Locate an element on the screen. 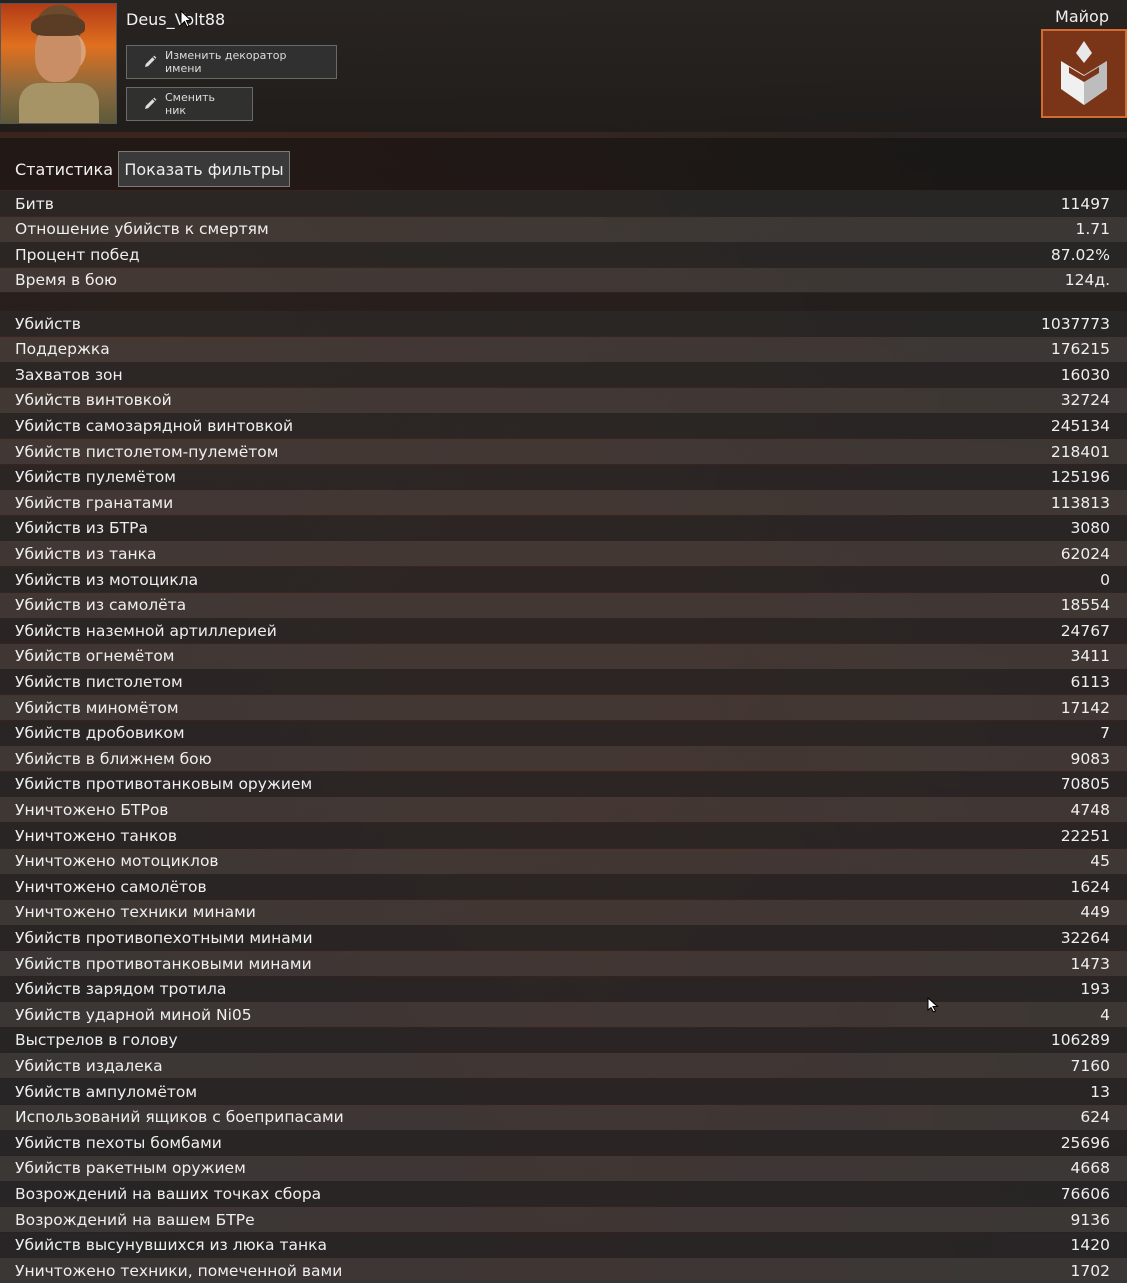  change-name-decorator-label: Изменить декоратор имени is located at coordinates (226, 62).